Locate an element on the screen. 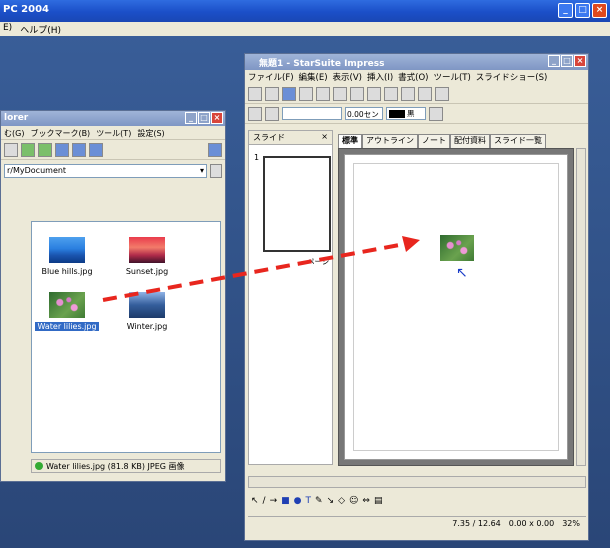 The image size is (610, 548). select-tool-icon: ↖ is located at coordinates (255, 501).